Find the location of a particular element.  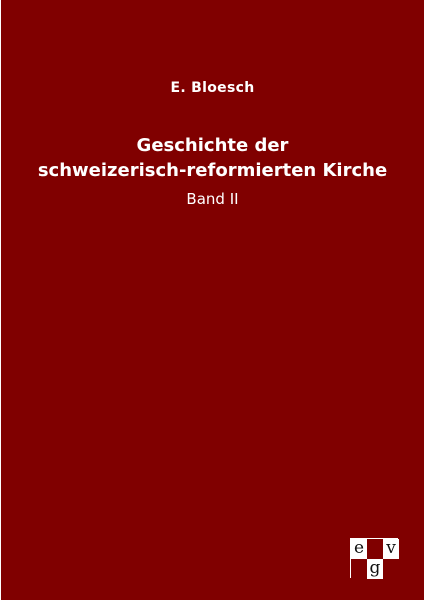

logo-letter-v: v is located at coordinates (391, 549).